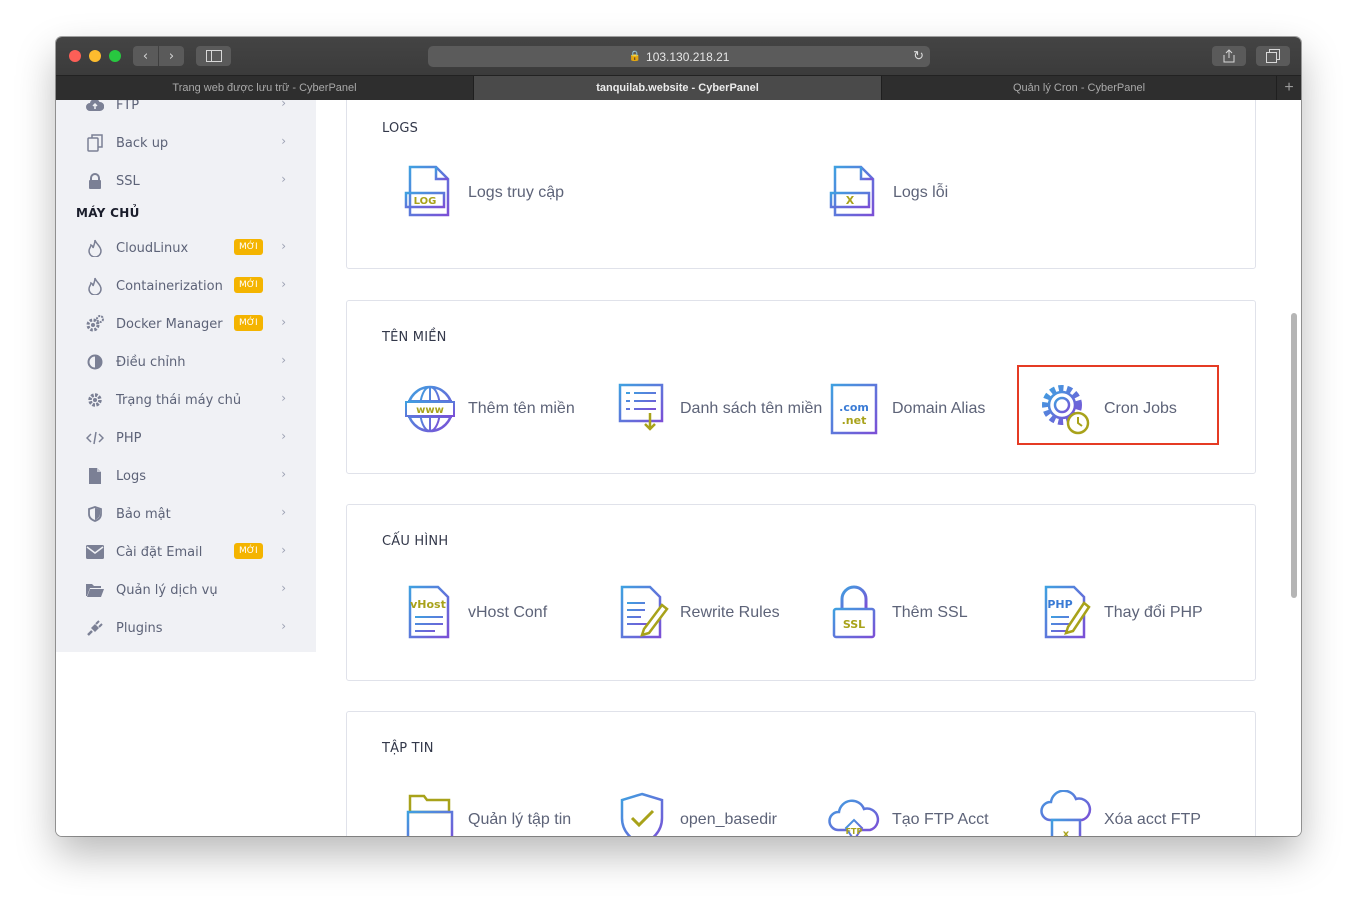 This screenshot has width=1357, height=910. What do you see at coordinates (248, 247) in the screenshot?
I see `new-badge: MỚI` at bounding box center [248, 247].